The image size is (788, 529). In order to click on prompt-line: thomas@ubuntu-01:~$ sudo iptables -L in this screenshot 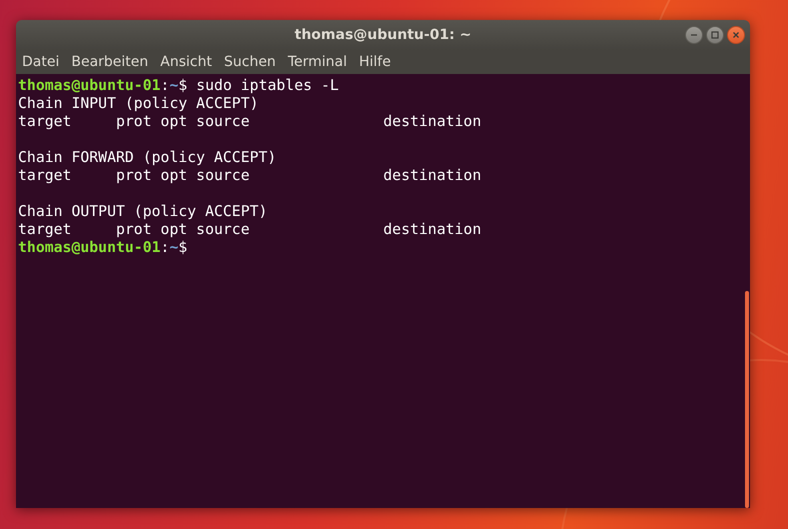, I will do `click(178, 85)`.